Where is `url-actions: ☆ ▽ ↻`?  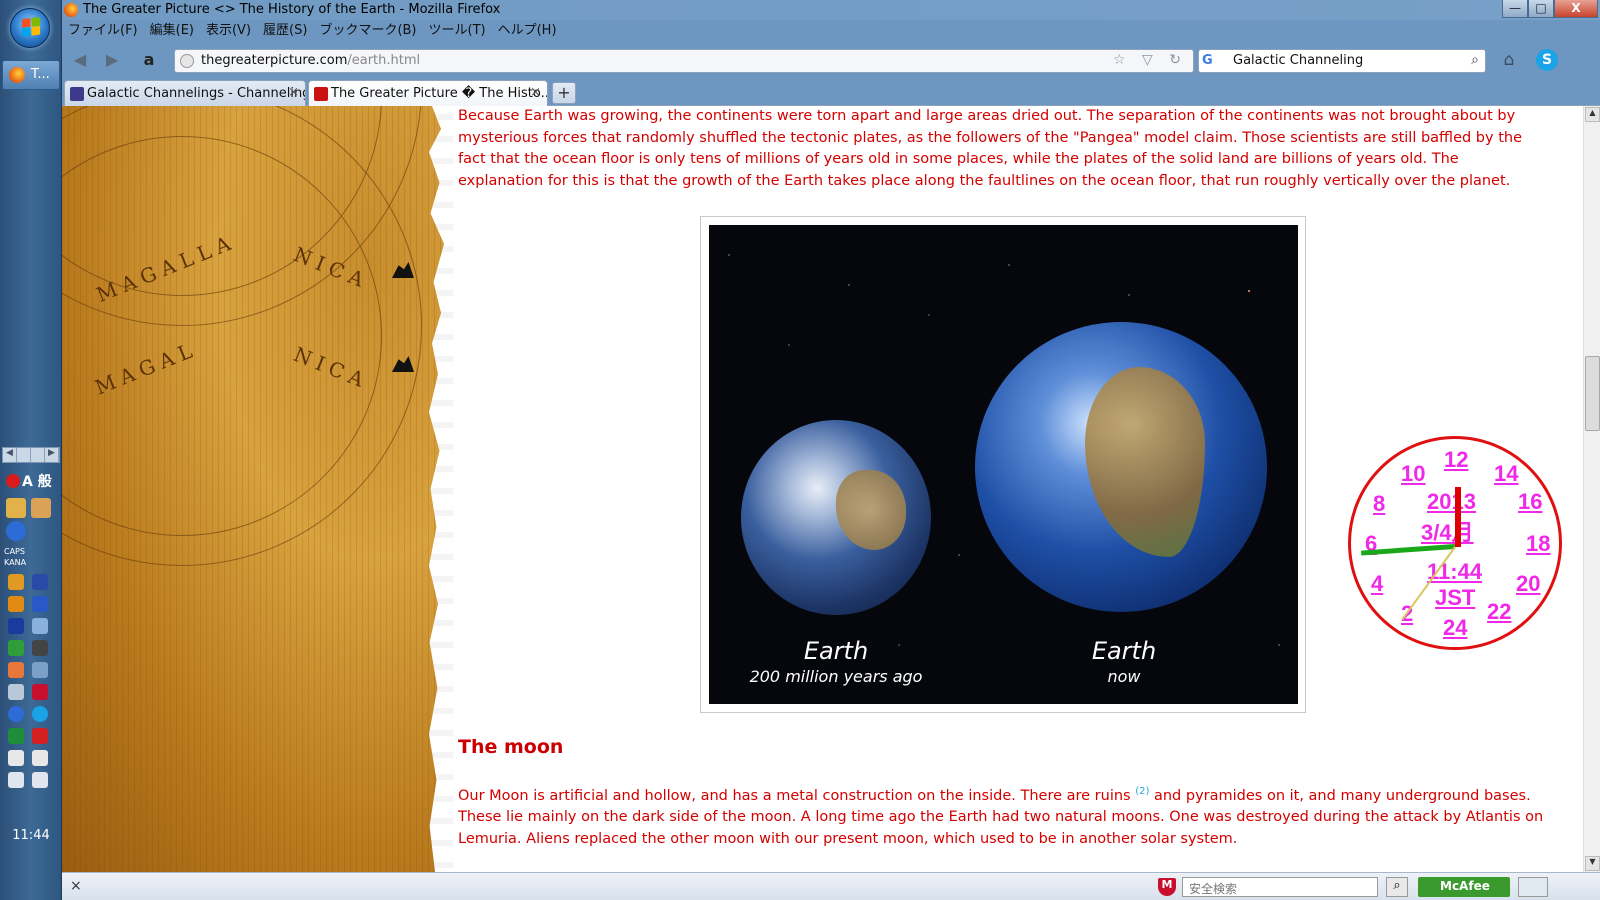
url-actions: ☆ ▽ ↻ is located at coordinates (1150, 60).